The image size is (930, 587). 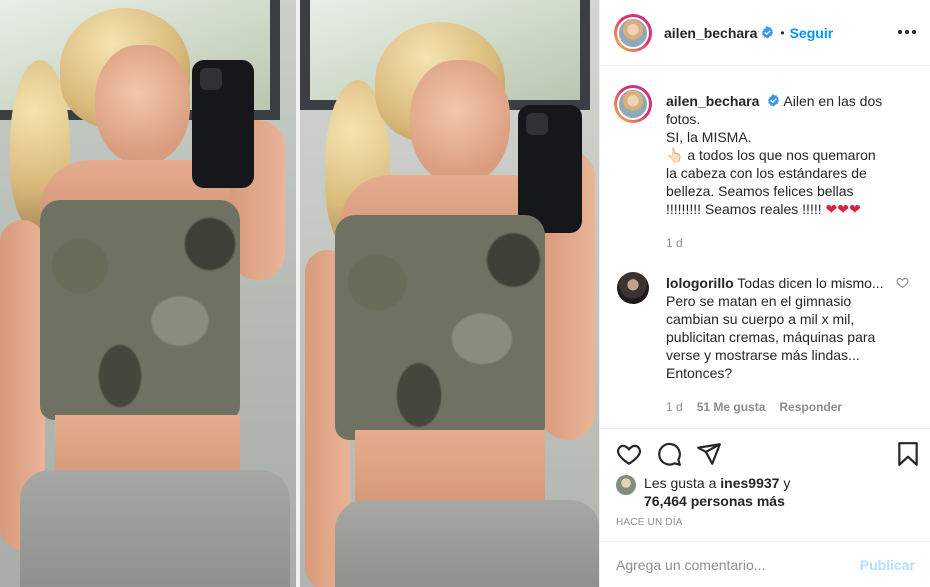 I want to click on caption-username: ailen_bechara, so click(x=712, y=101).